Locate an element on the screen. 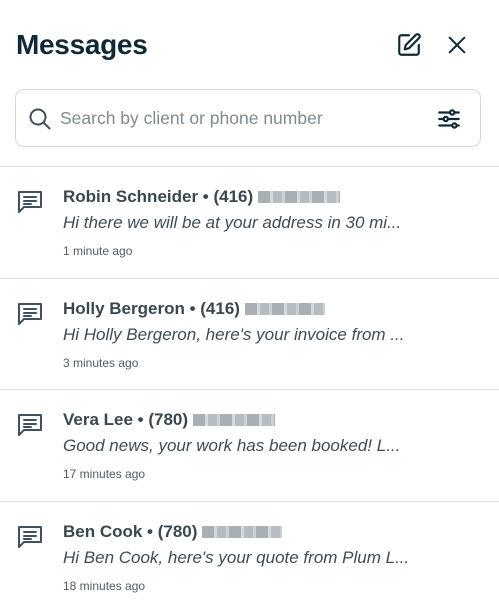 The width and height of the screenshot is (499, 612). message-time: 1 minute ago is located at coordinates (98, 251).